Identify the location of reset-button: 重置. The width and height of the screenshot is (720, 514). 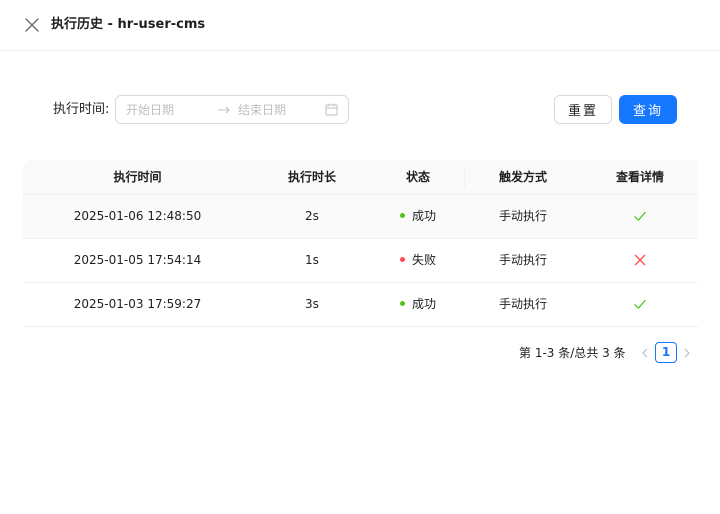
(583, 109).